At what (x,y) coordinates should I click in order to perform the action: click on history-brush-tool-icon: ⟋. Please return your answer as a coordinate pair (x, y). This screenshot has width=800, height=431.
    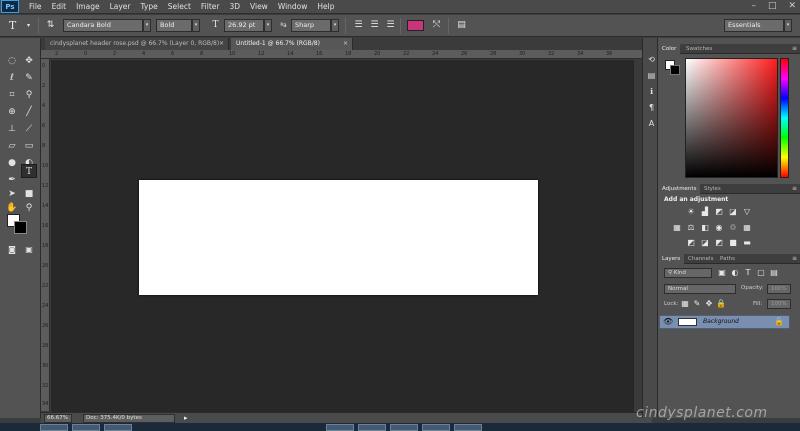
    Looking at the image, I should click on (29, 129).